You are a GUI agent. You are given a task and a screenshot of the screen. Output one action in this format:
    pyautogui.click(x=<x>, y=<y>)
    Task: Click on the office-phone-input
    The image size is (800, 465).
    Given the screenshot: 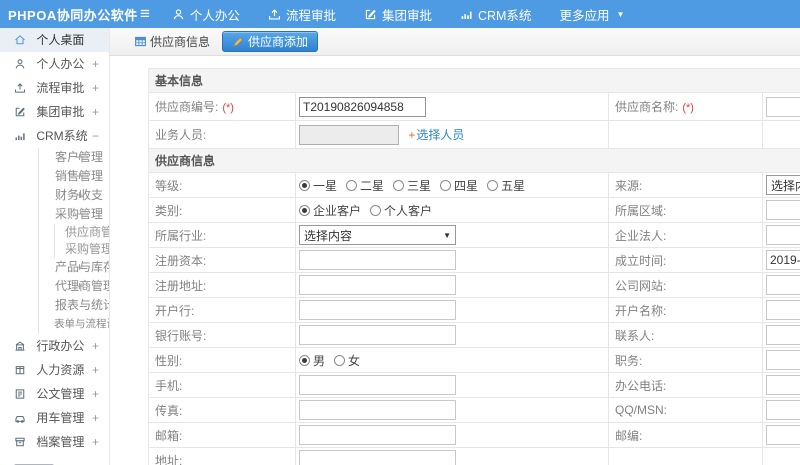 What is the action you would take?
    pyautogui.click(x=783, y=385)
    